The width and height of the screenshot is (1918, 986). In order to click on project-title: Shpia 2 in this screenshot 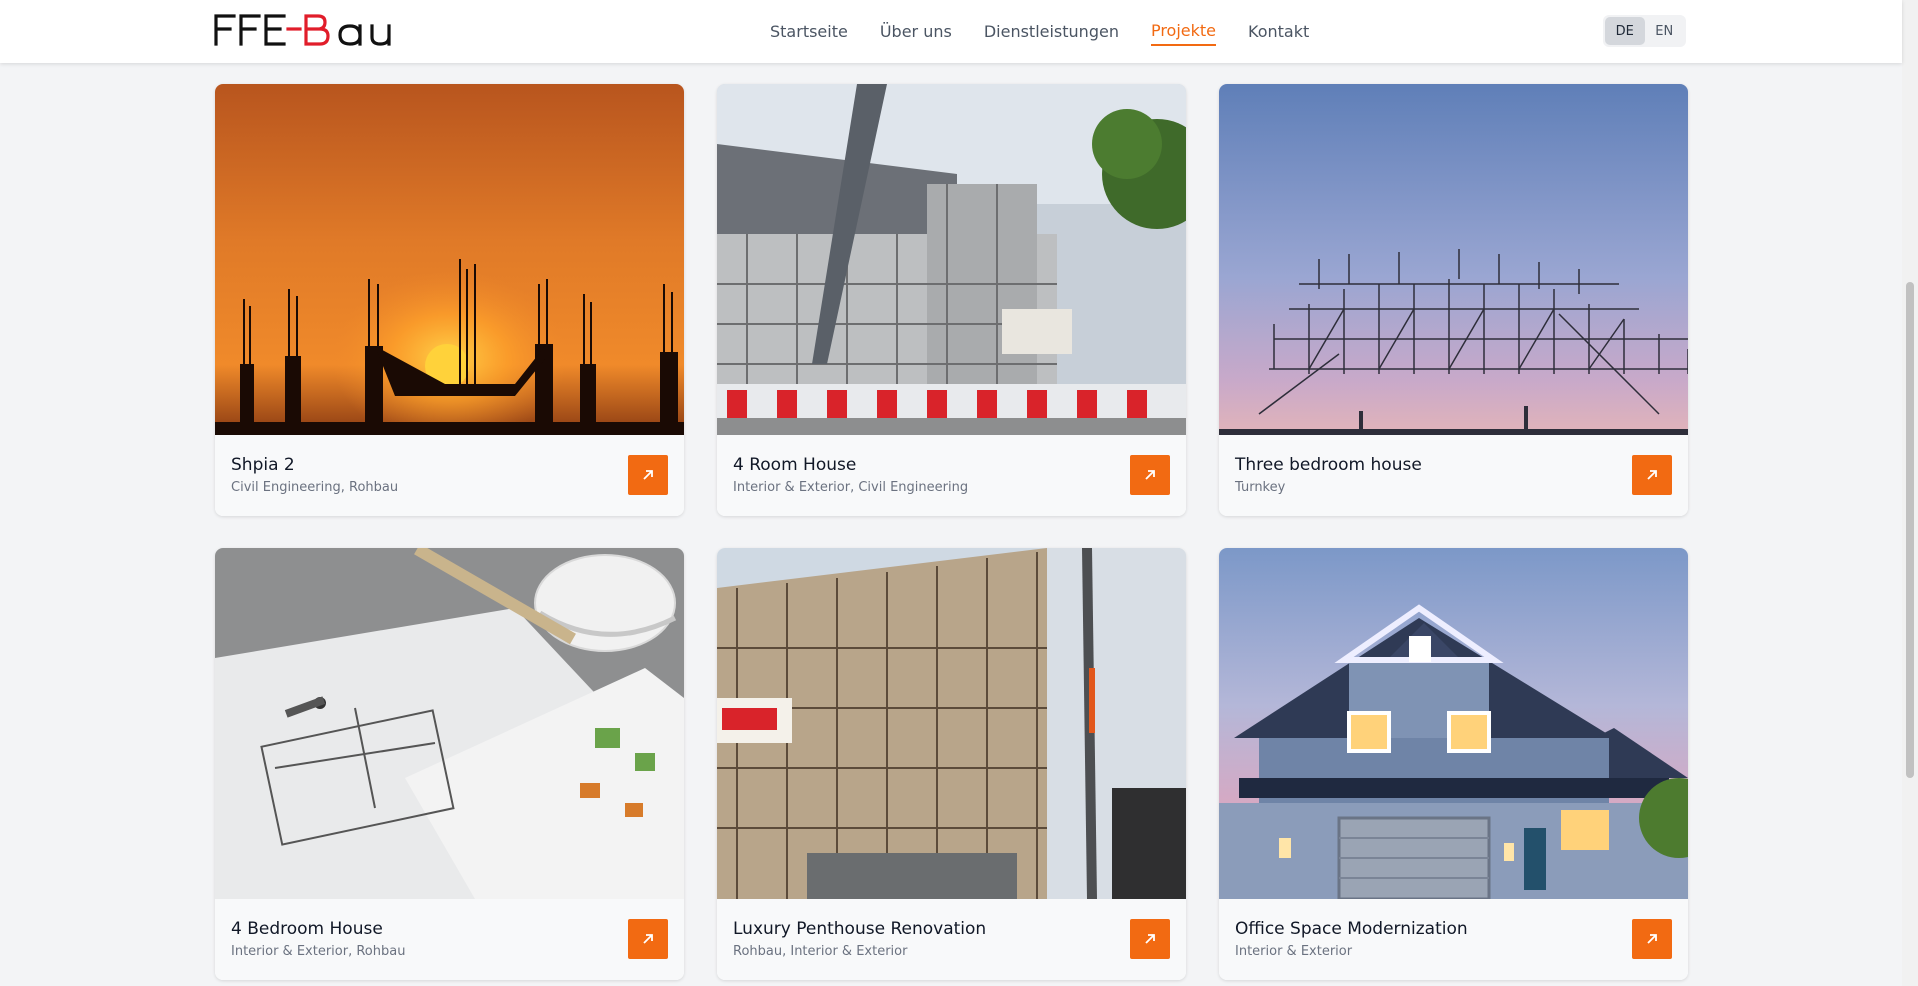, I will do `click(263, 465)`.